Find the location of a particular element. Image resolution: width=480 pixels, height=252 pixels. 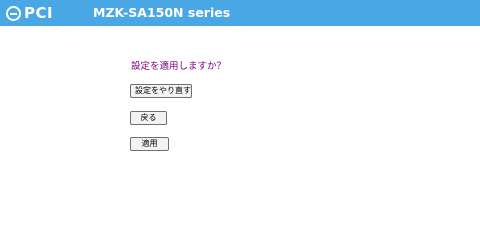

pci-logo: PCI is located at coordinates (29, 13).